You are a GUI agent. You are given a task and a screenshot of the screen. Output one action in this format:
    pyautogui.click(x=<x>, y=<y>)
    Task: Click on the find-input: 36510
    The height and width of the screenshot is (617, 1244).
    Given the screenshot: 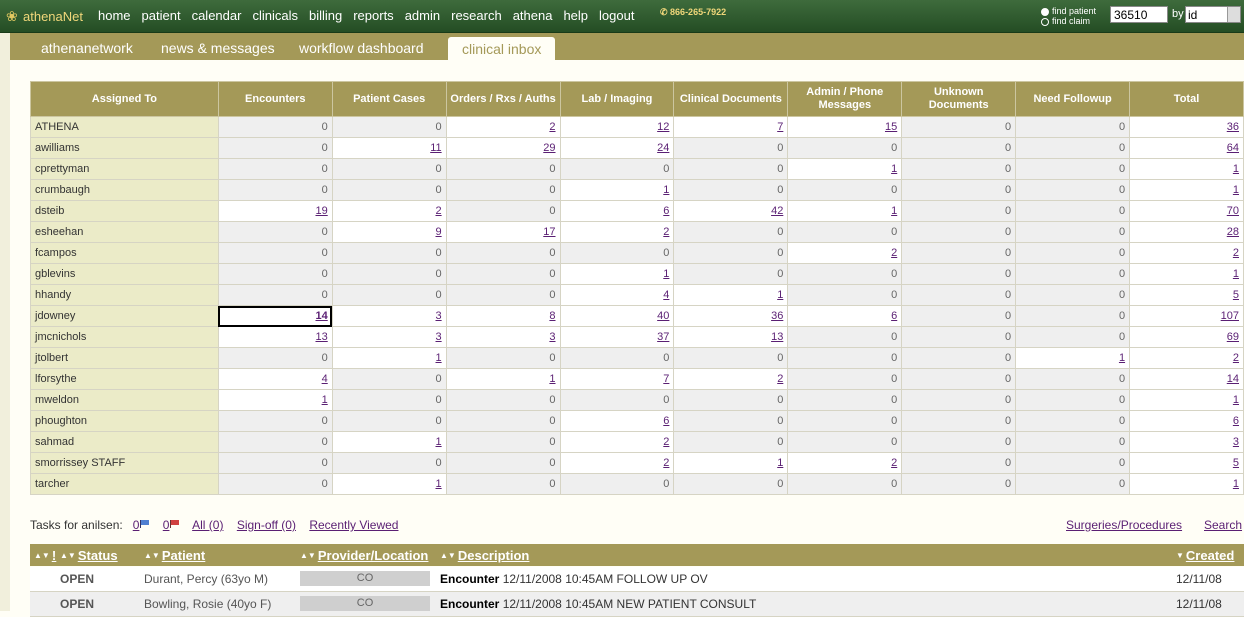 What is the action you would take?
    pyautogui.click(x=1139, y=14)
    